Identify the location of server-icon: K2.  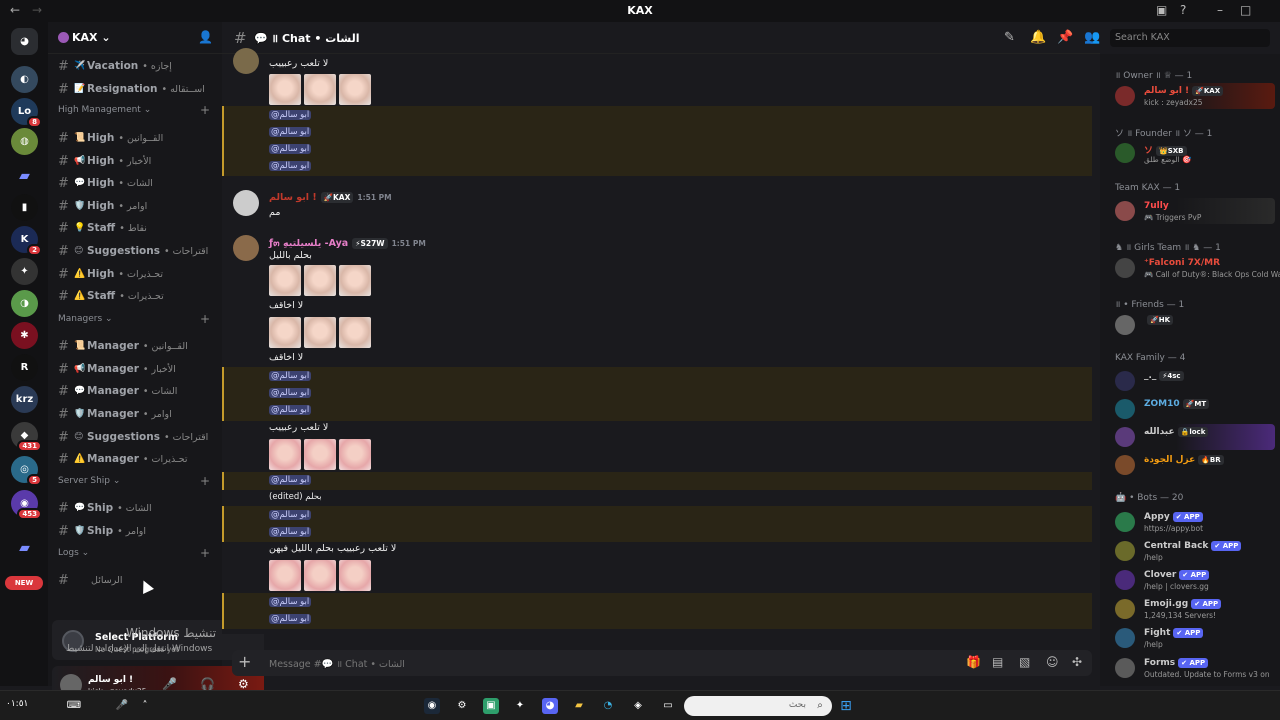
(26, 241).